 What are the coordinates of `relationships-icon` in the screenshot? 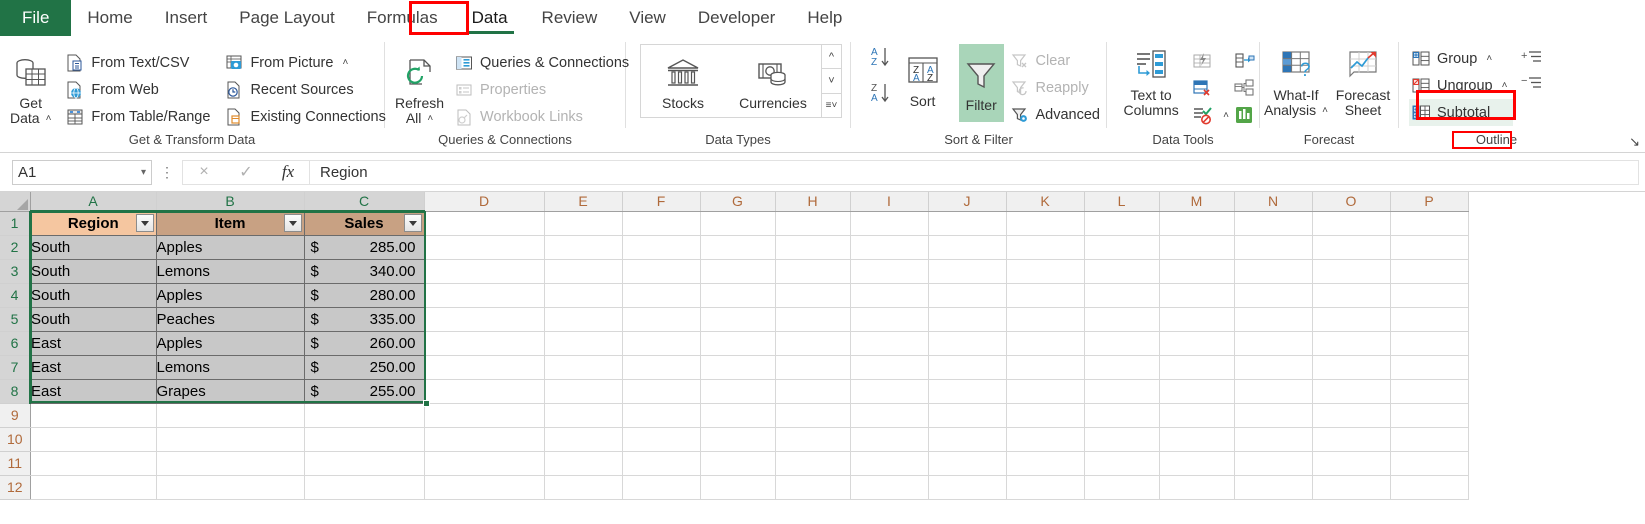 It's located at (1244, 88).